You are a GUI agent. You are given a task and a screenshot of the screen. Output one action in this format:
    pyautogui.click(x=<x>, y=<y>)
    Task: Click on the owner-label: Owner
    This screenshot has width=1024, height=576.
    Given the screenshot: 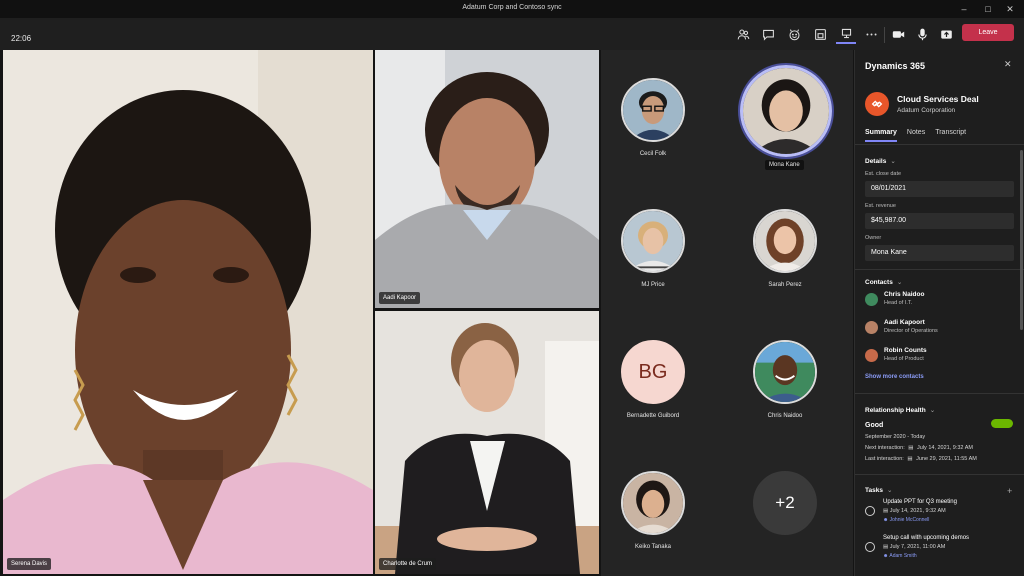 What is the action you would take?
    pyautogui.click(x=873, y=238)
    